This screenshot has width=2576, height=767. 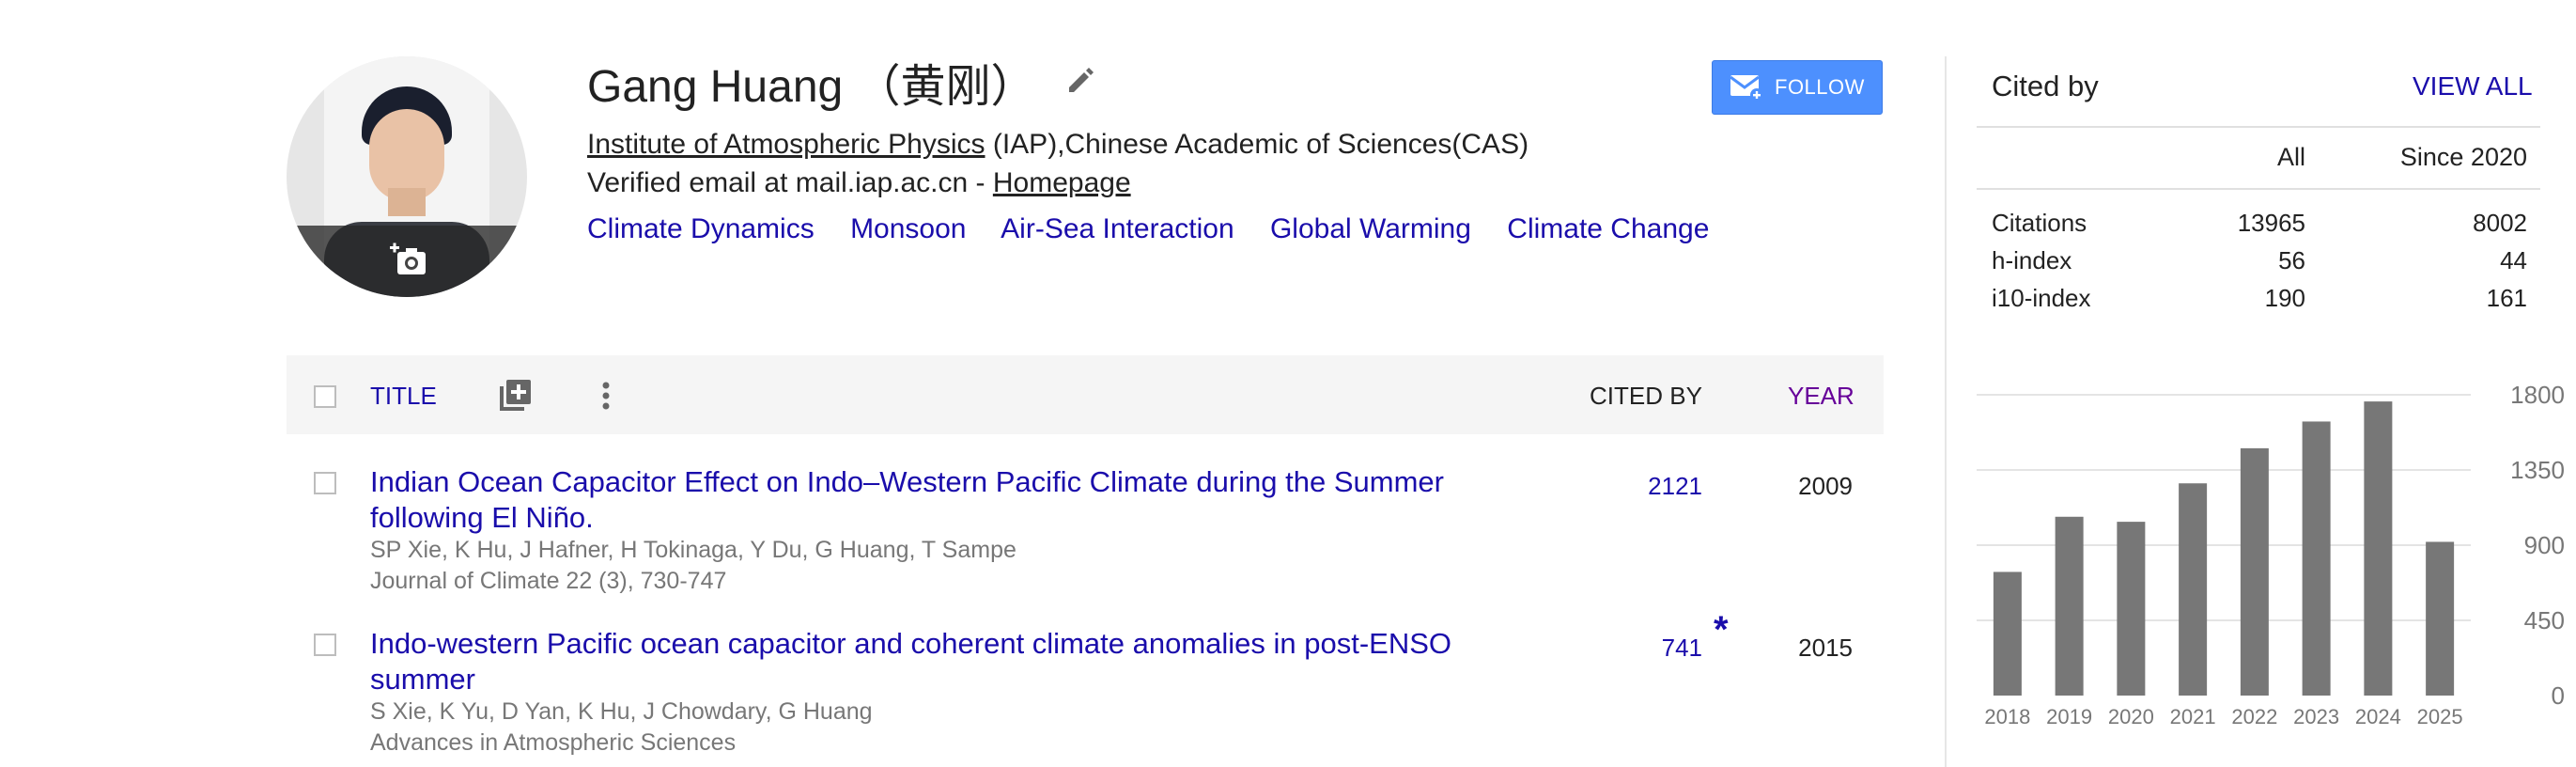 What do you see at coordinates (2537, 470) in the screenshot?
I see `chart-y-tick-label: 1350` at bounding box center [2537, 470].